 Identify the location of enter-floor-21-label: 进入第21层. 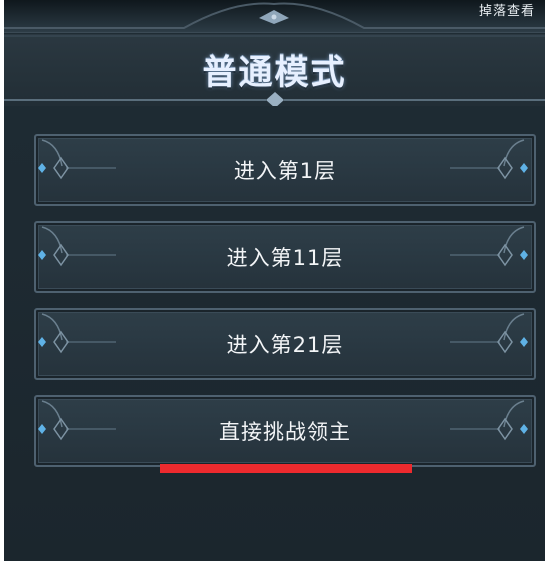
(285, 345).